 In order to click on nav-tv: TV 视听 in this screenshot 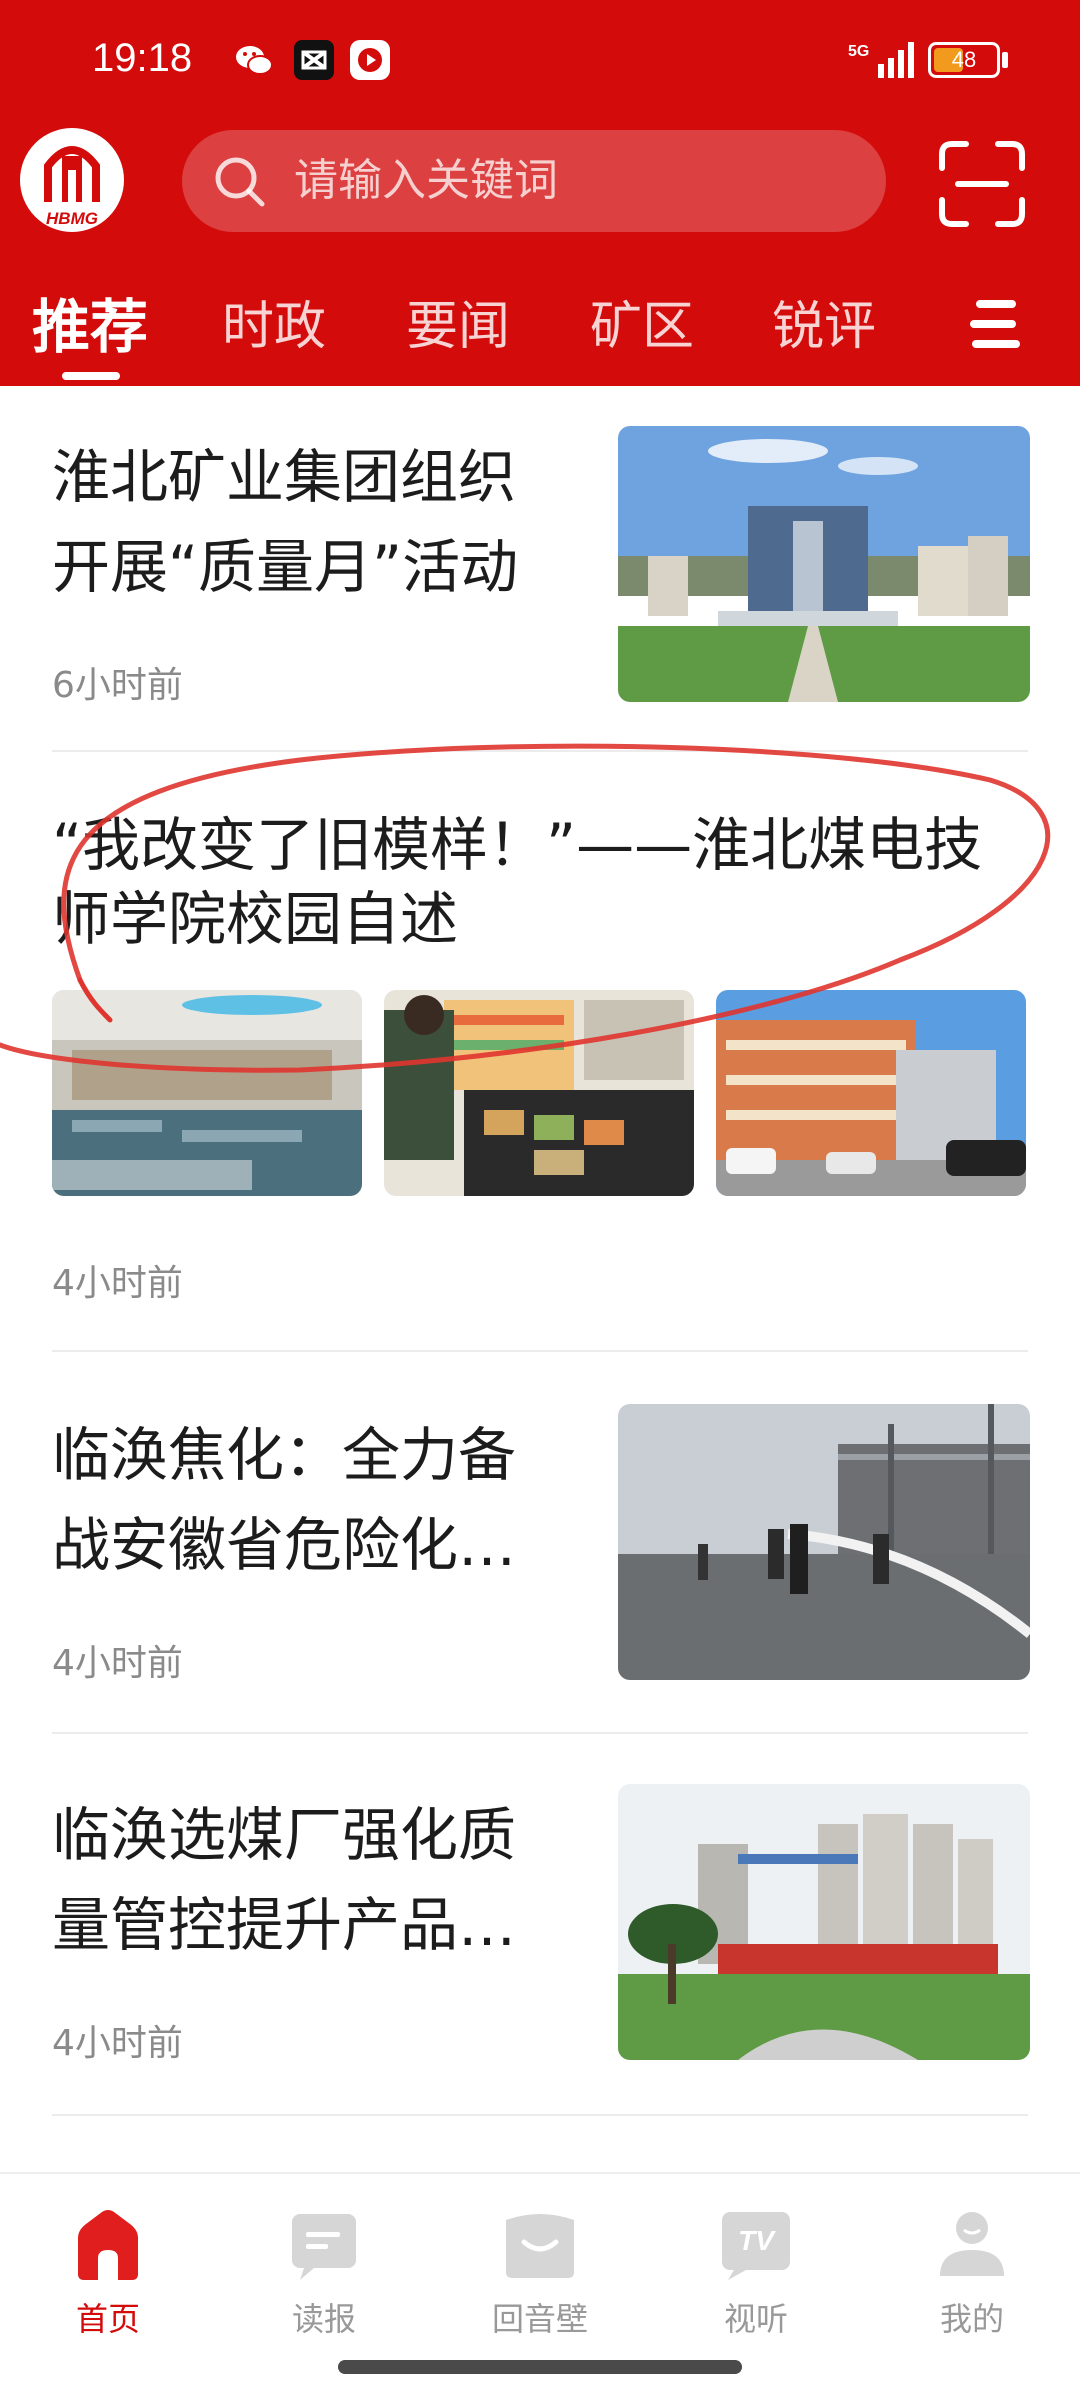, I will do `click(756, 2279)`.